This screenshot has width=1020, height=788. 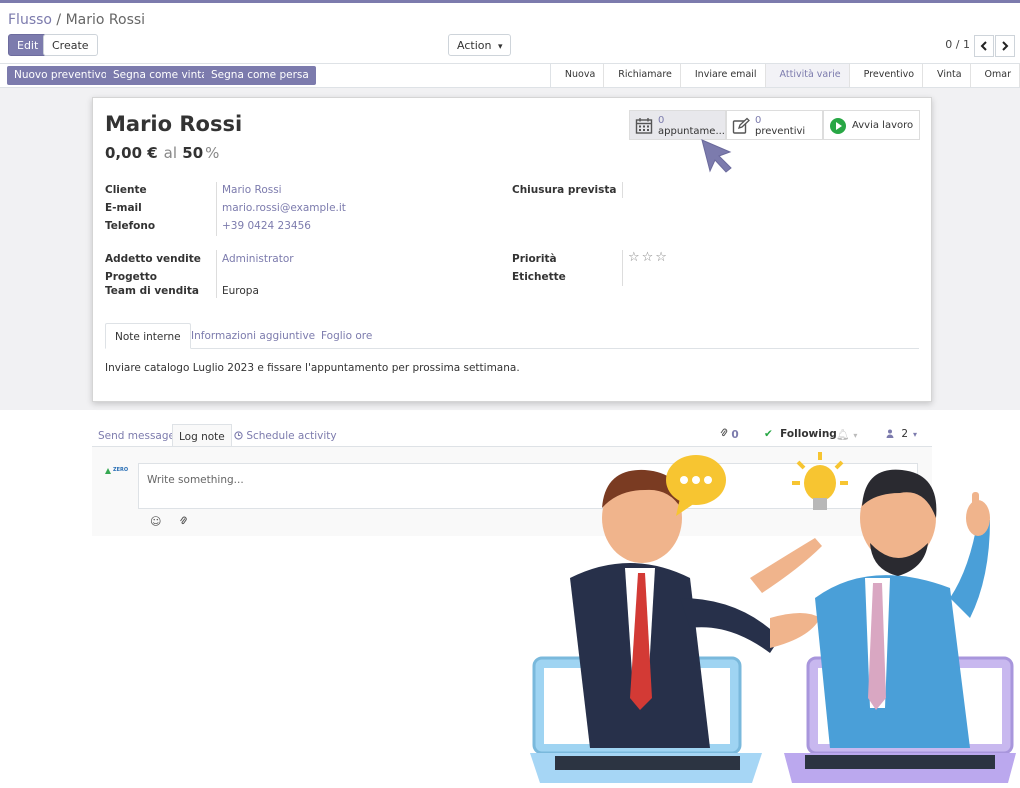 I want to click on stage-attivita-varie: Attività varie, so click(x=807, y=75).